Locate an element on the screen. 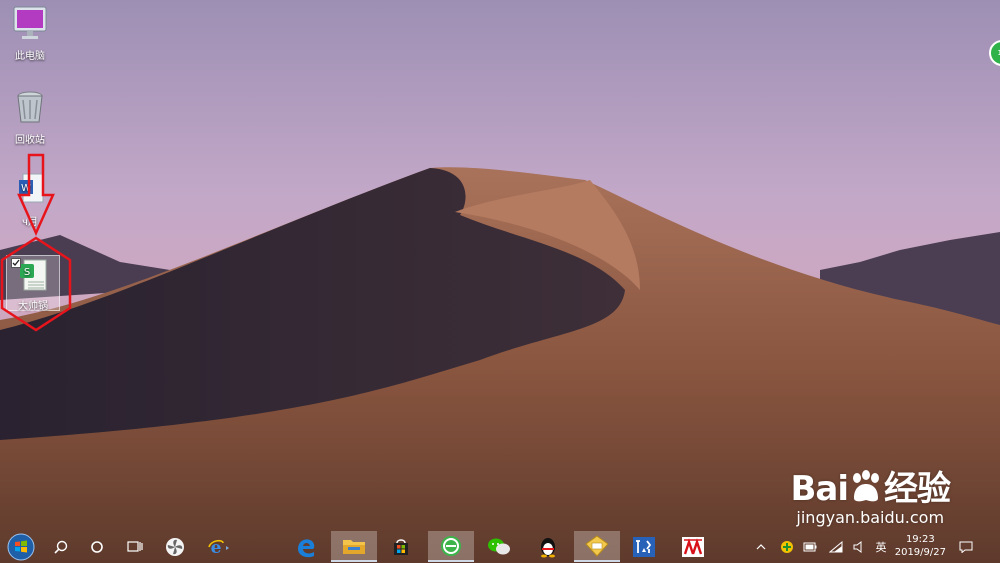 This screenshot has height=563, width=1000. svg-text: S is located at coordinates (27, 272).